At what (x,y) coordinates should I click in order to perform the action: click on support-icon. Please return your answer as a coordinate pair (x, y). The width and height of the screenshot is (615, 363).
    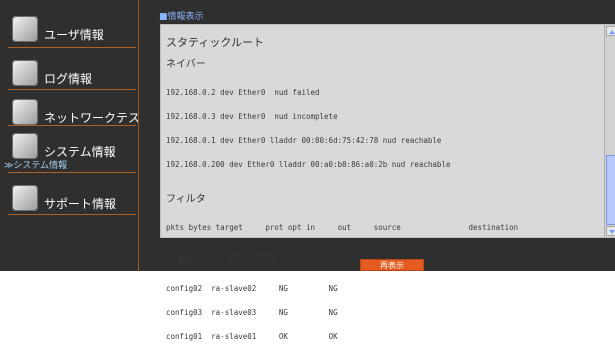
    Looking at the image, I should click on (25, 198).